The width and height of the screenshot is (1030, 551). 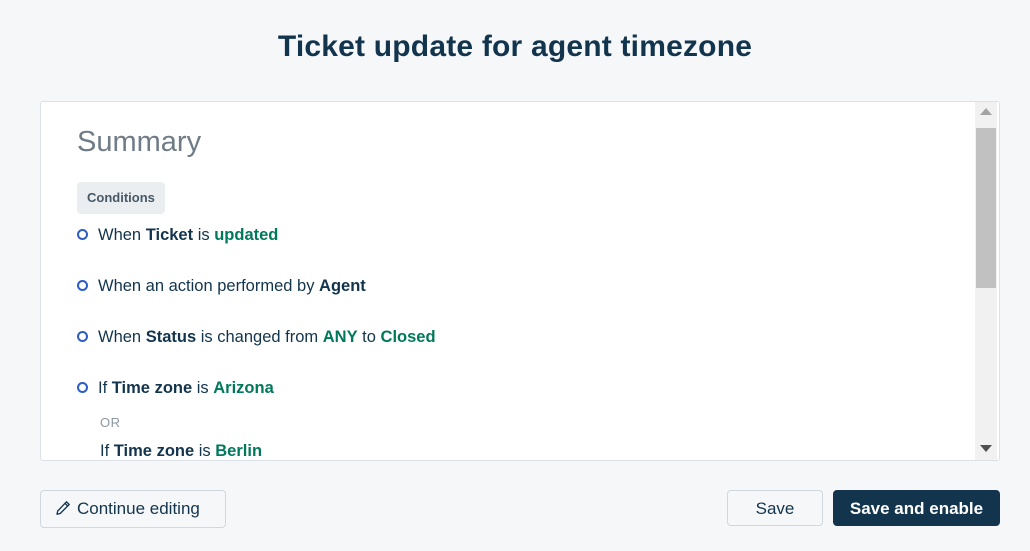 What do you see at coordinates (169, 235) in the screenshot?
I see `condition-key: Ticket` at bounding box center [169, 235].